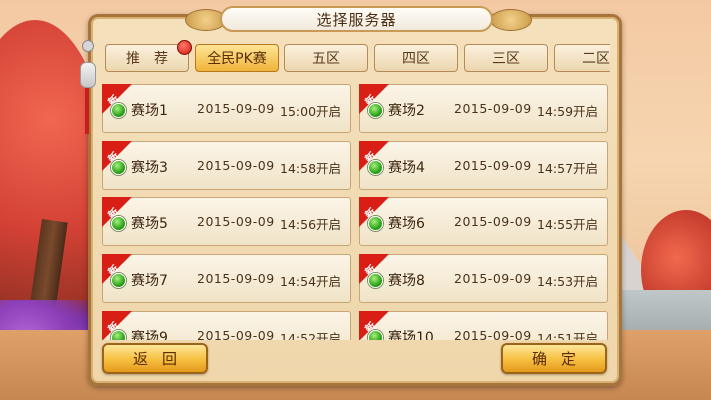 This screenshot has height=400, width=711. I want to click on tab-zone-2: 二区, so click(582, 58).